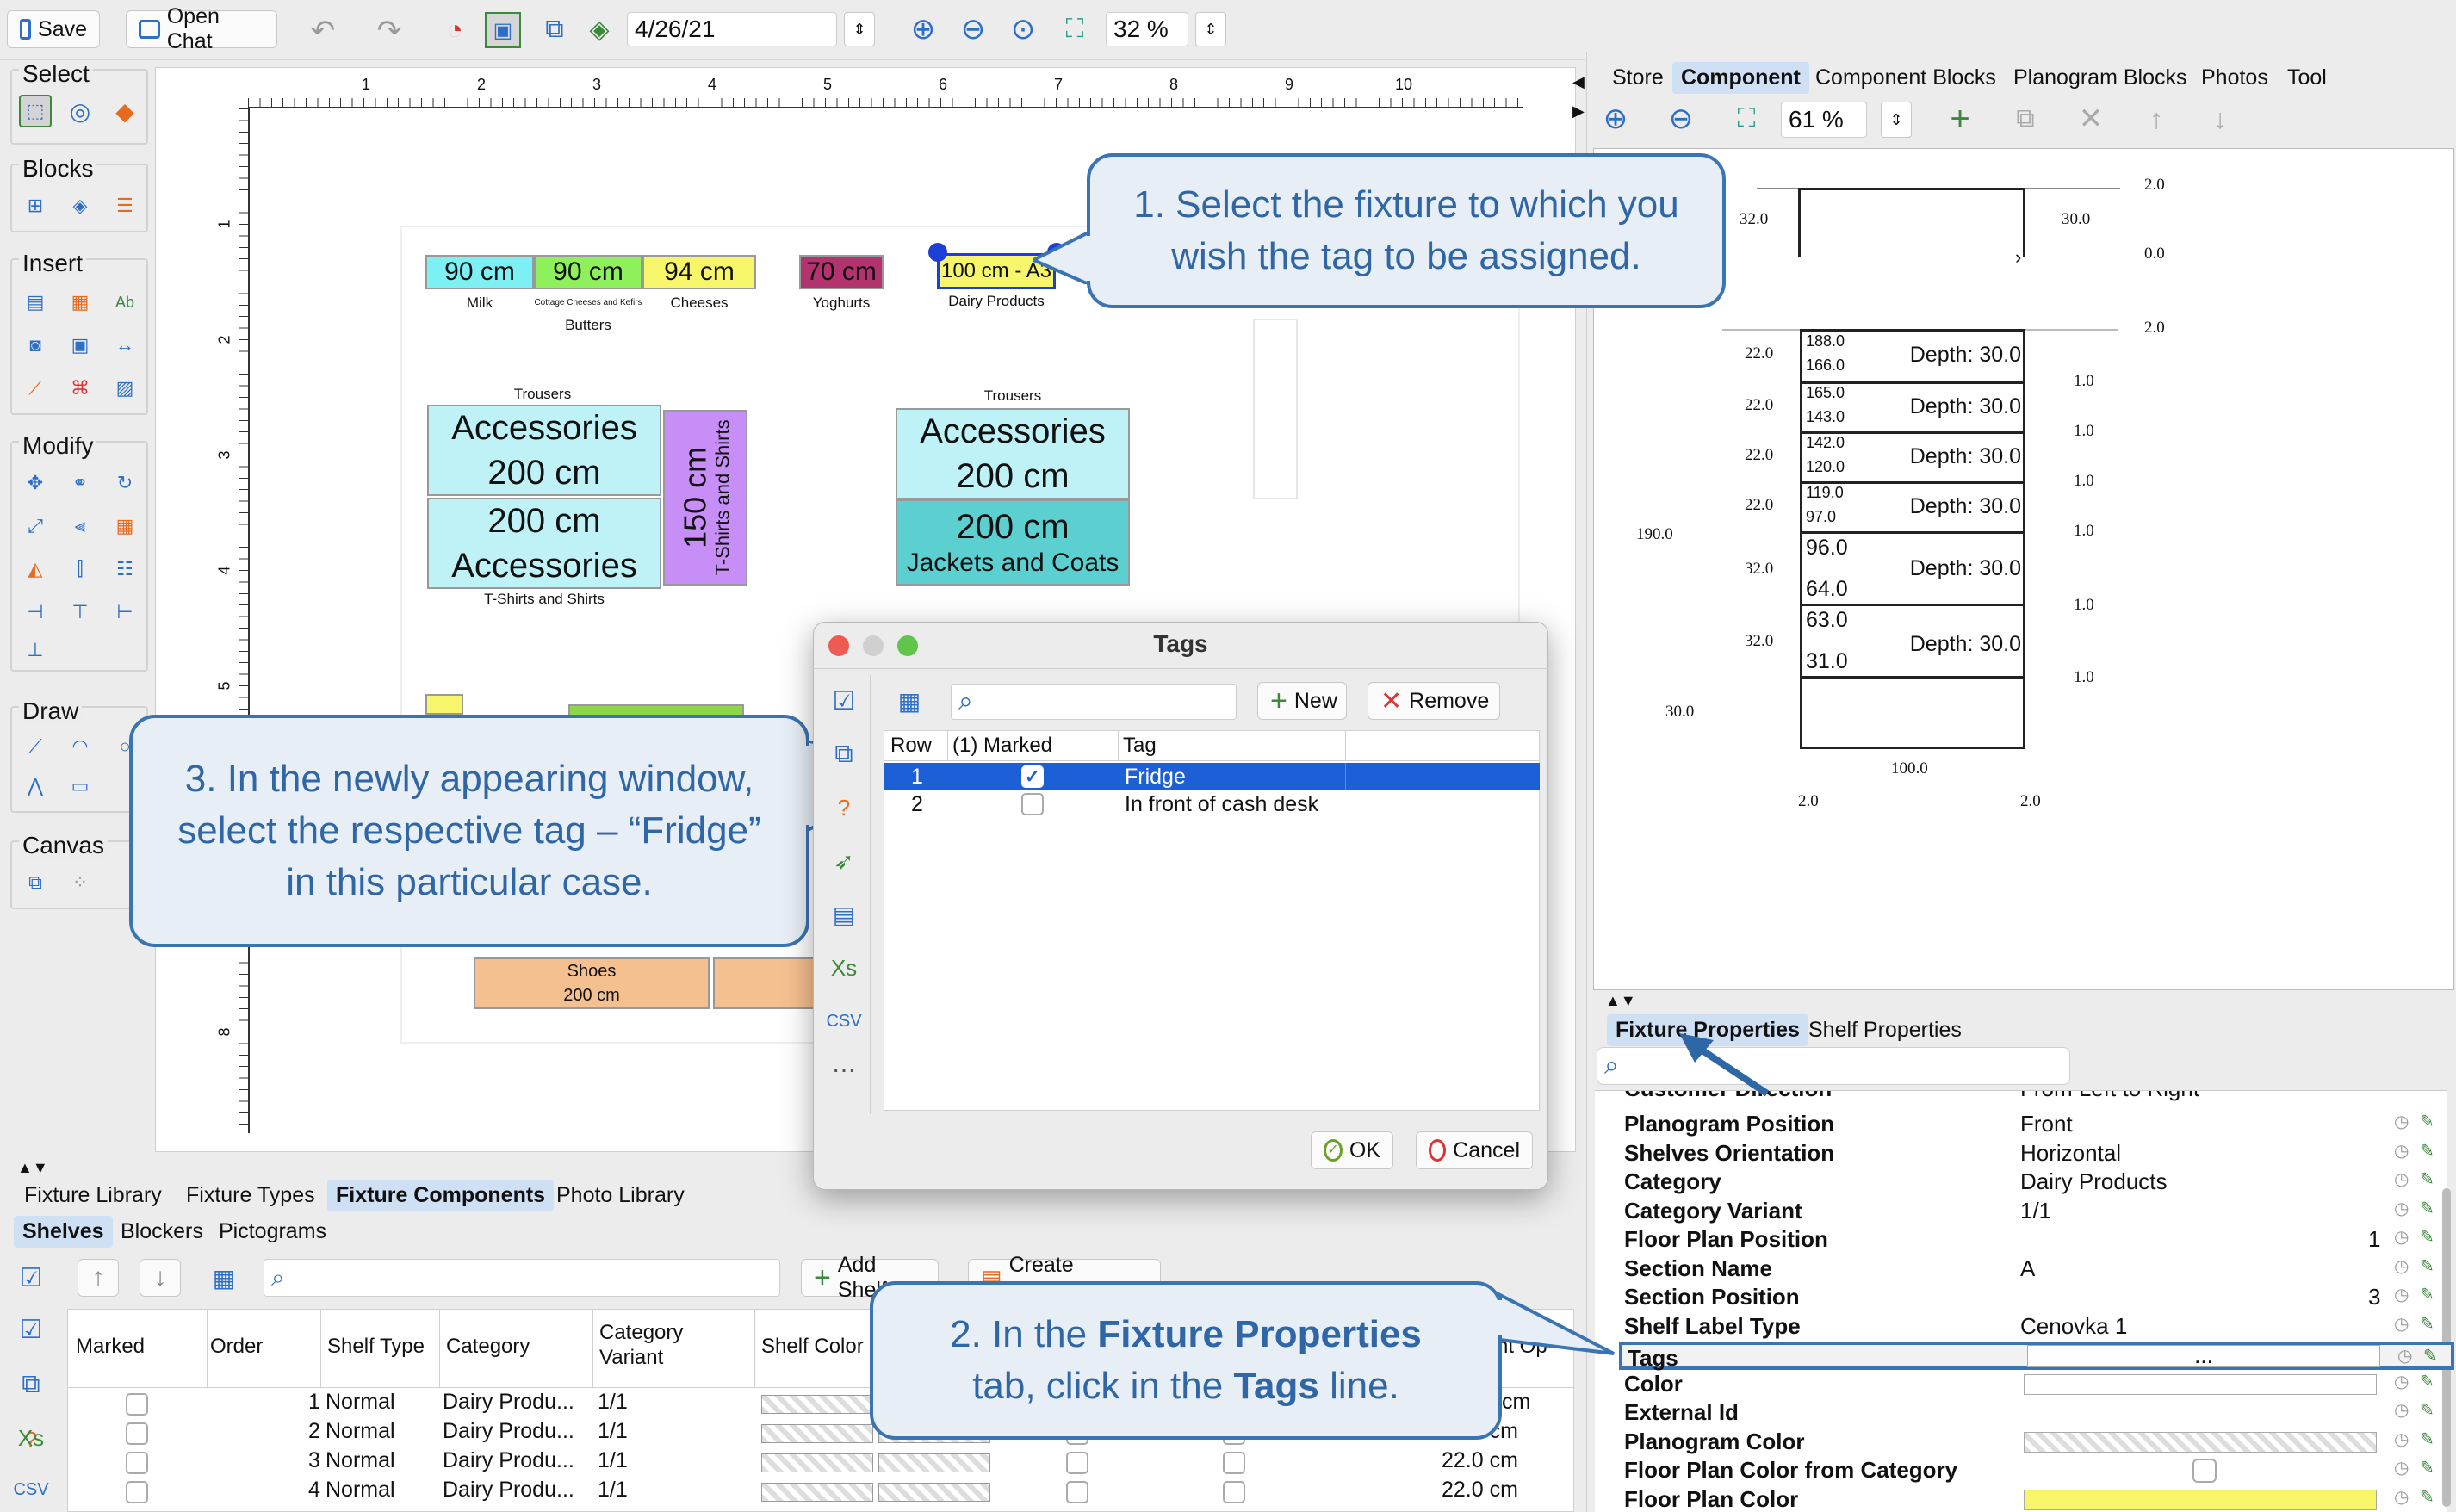 The image size is (2456, 1512). Describe the element at coordinates (80, 883) in the screenshot. I see `canvas-grid-icon: ⁘` at that location.